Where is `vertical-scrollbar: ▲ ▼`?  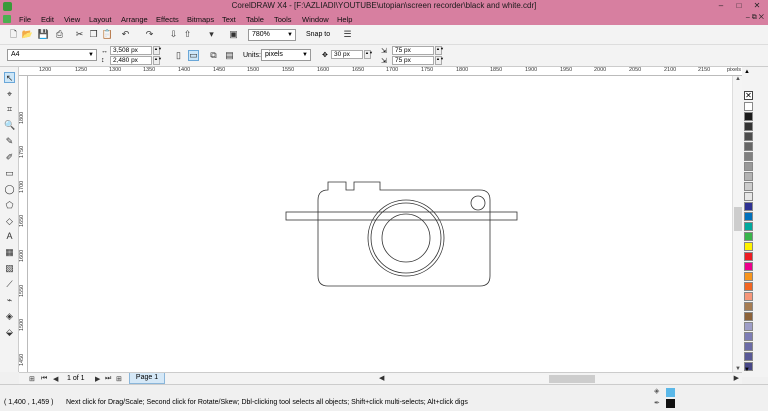 vertical-scrollbar: ▲ ▼ is located at coordinates (737, 224).